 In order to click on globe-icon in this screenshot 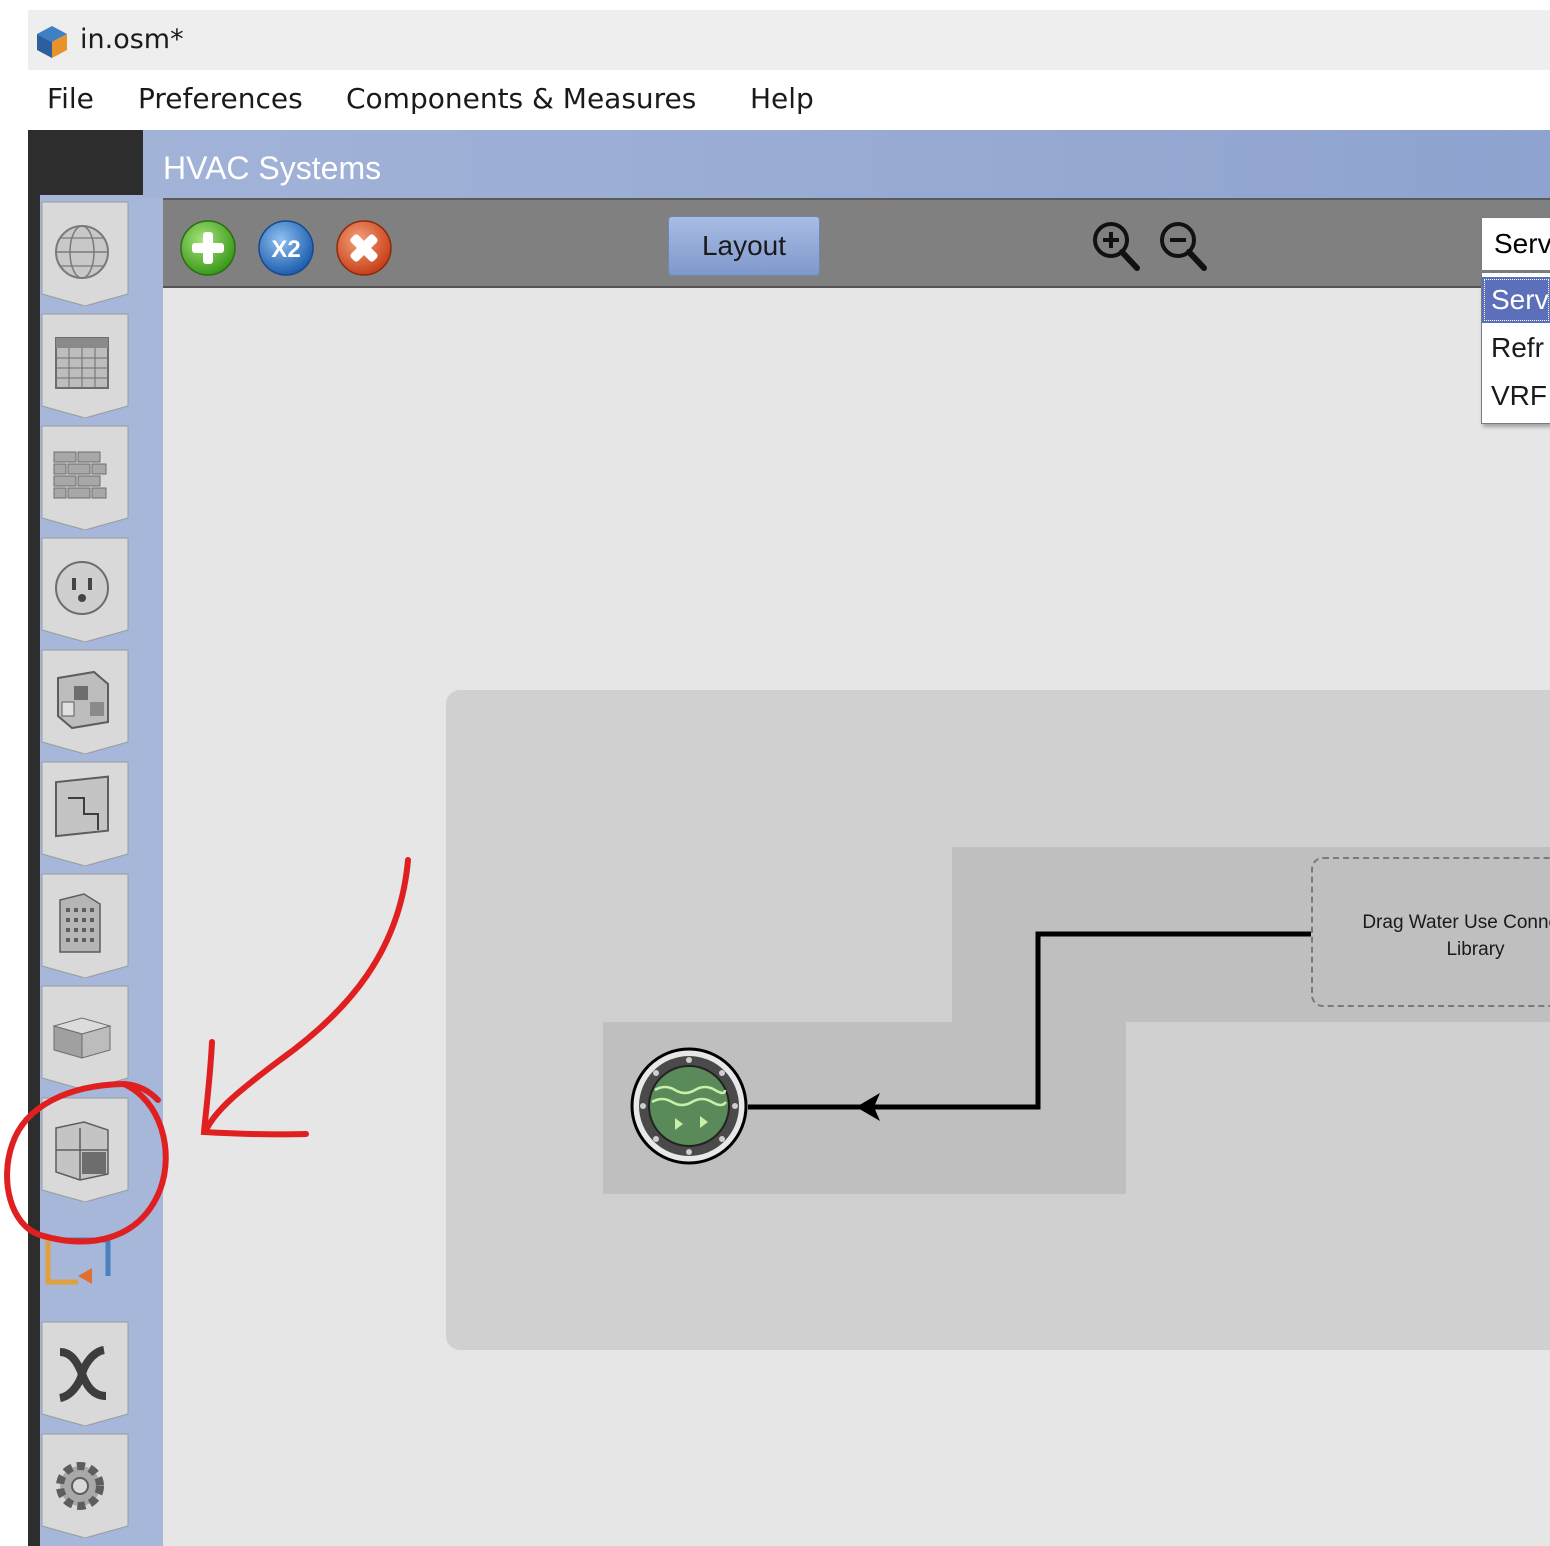, I will do `click(85, 254)`.